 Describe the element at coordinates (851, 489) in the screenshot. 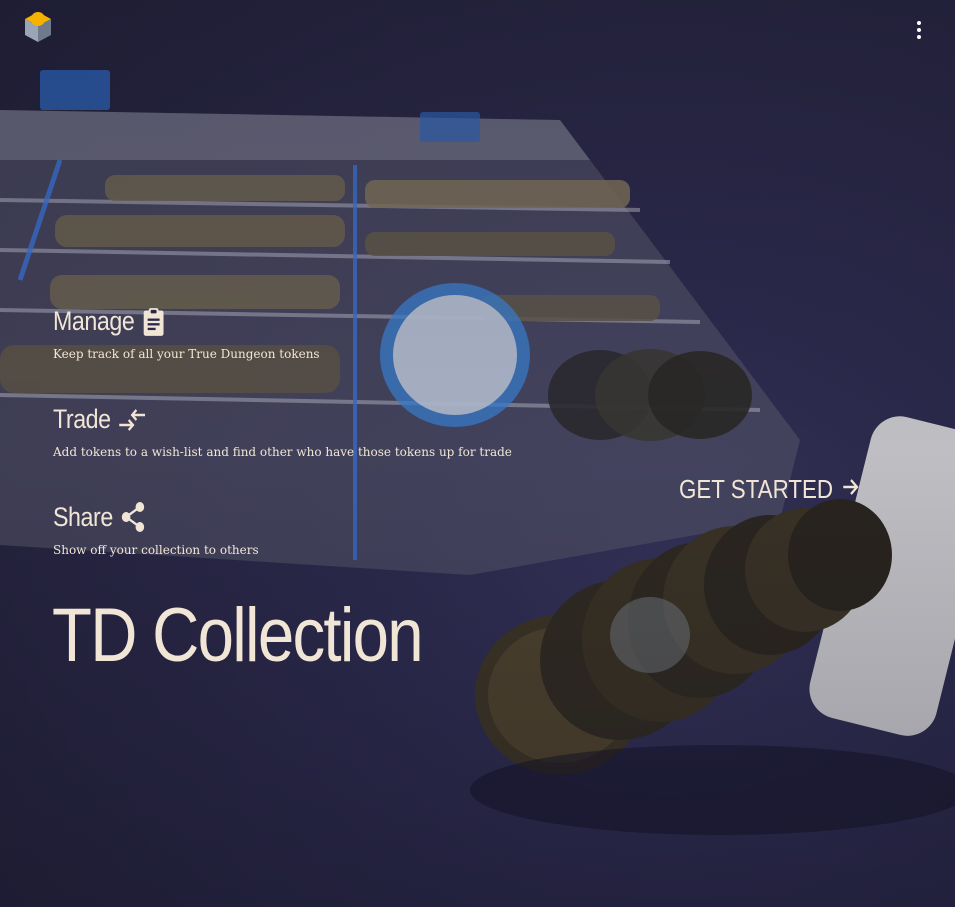

I see `arrow-right-icon` at that location.